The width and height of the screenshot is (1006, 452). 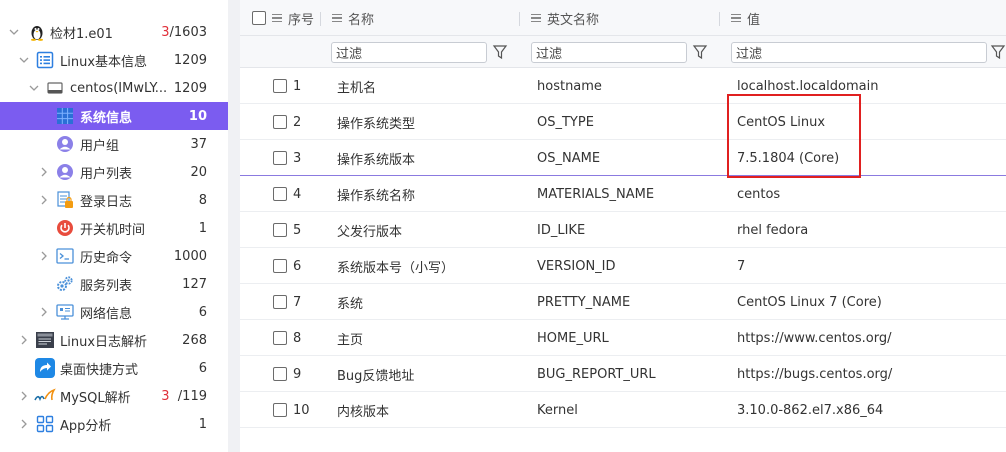 I want to click on index-label: 7, so click(x=297, y=302).